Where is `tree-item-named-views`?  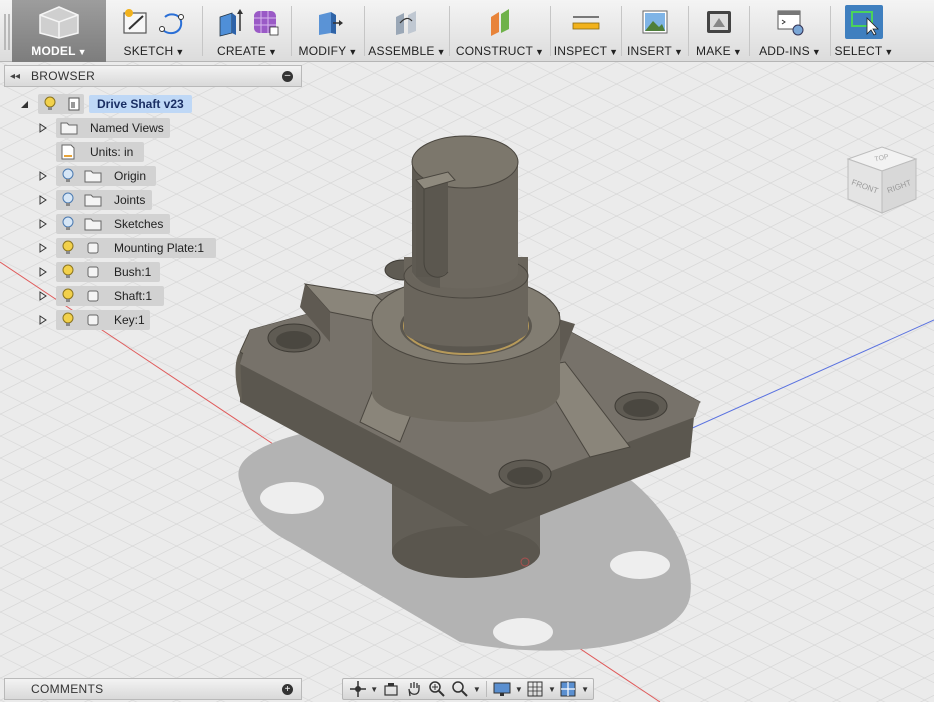
tree-item-named-views is located at coordinates (43, 128).